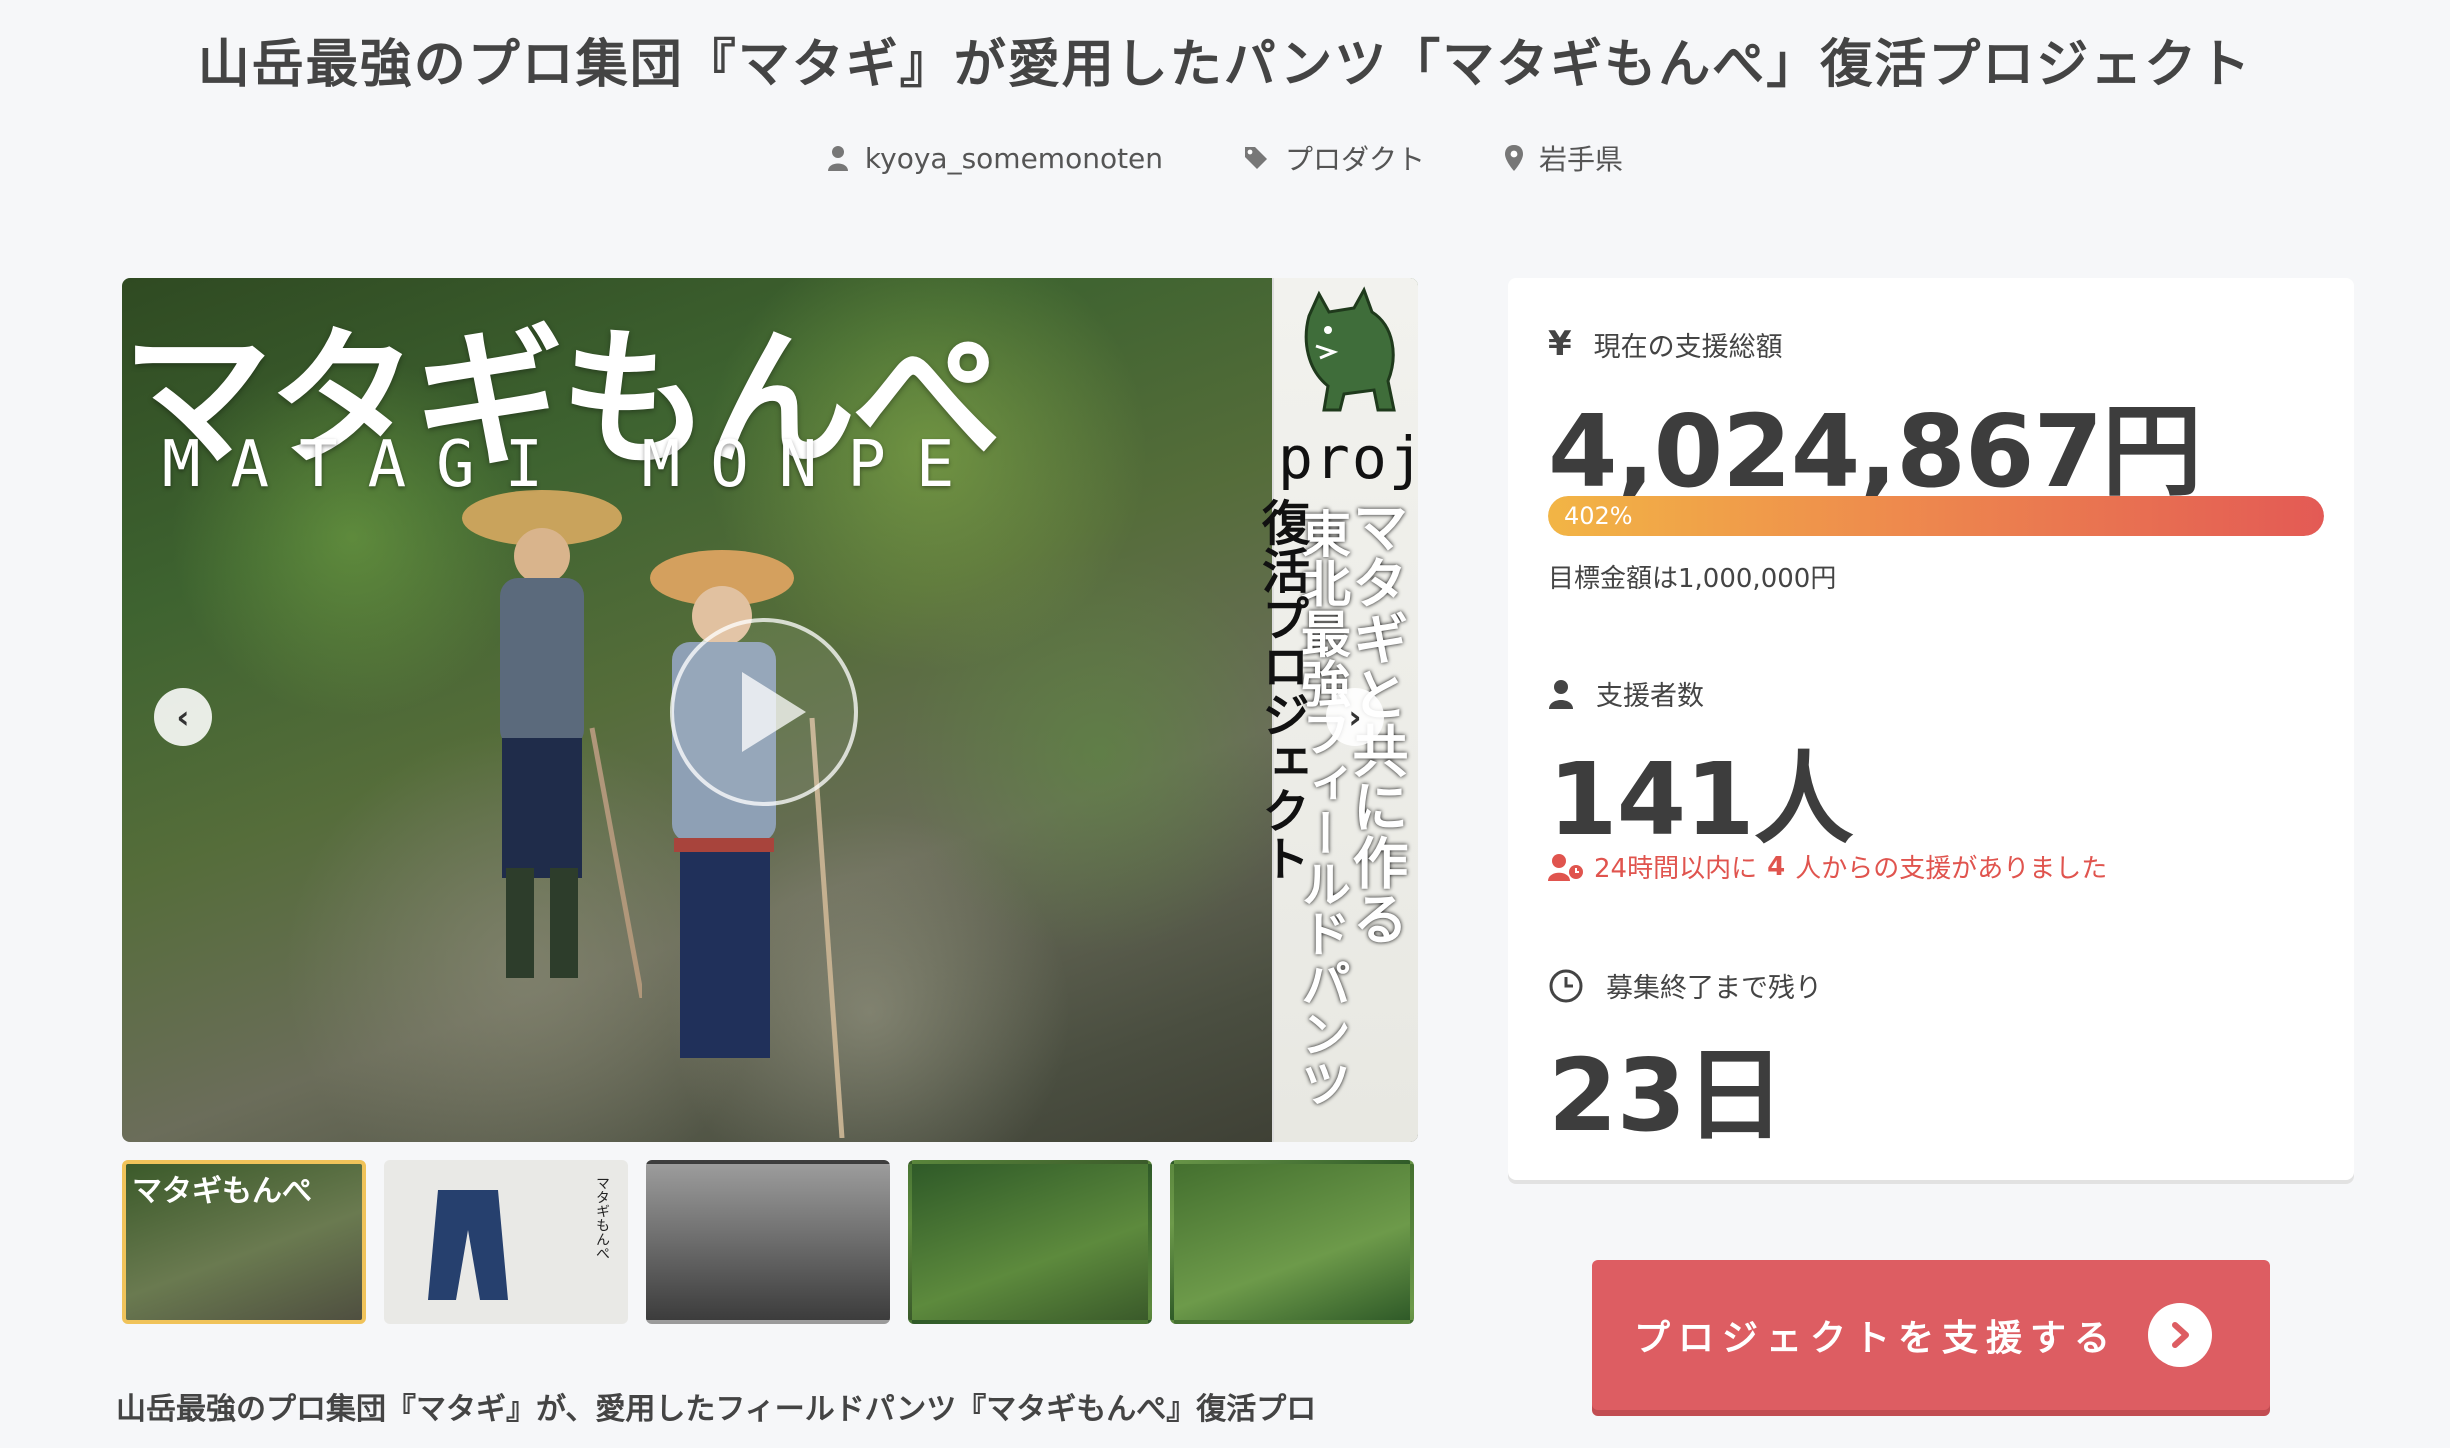 Image resolution: width=2450 pixels, height=1448 pixels. I want to click on amount-label-row: ¥ 現在の支援総額, so click(1665, 344).